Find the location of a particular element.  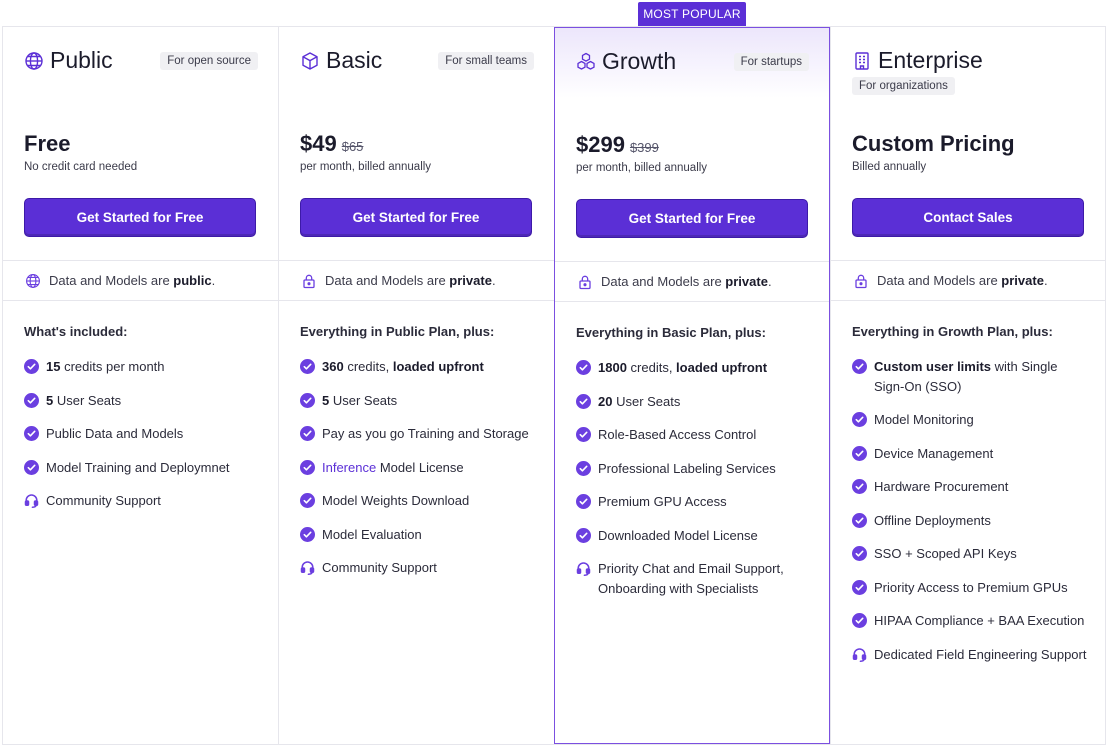

building-icon is located at coordinates (862, 61).